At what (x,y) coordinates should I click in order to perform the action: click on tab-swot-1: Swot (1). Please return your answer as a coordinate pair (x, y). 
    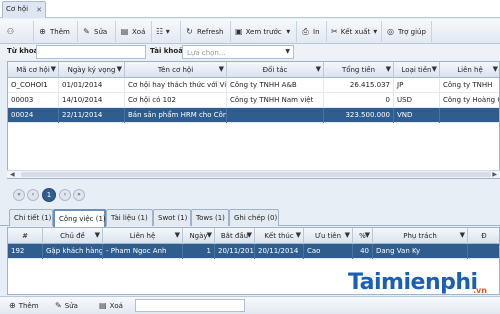
    Looking at the image, I should click on (172, 217).